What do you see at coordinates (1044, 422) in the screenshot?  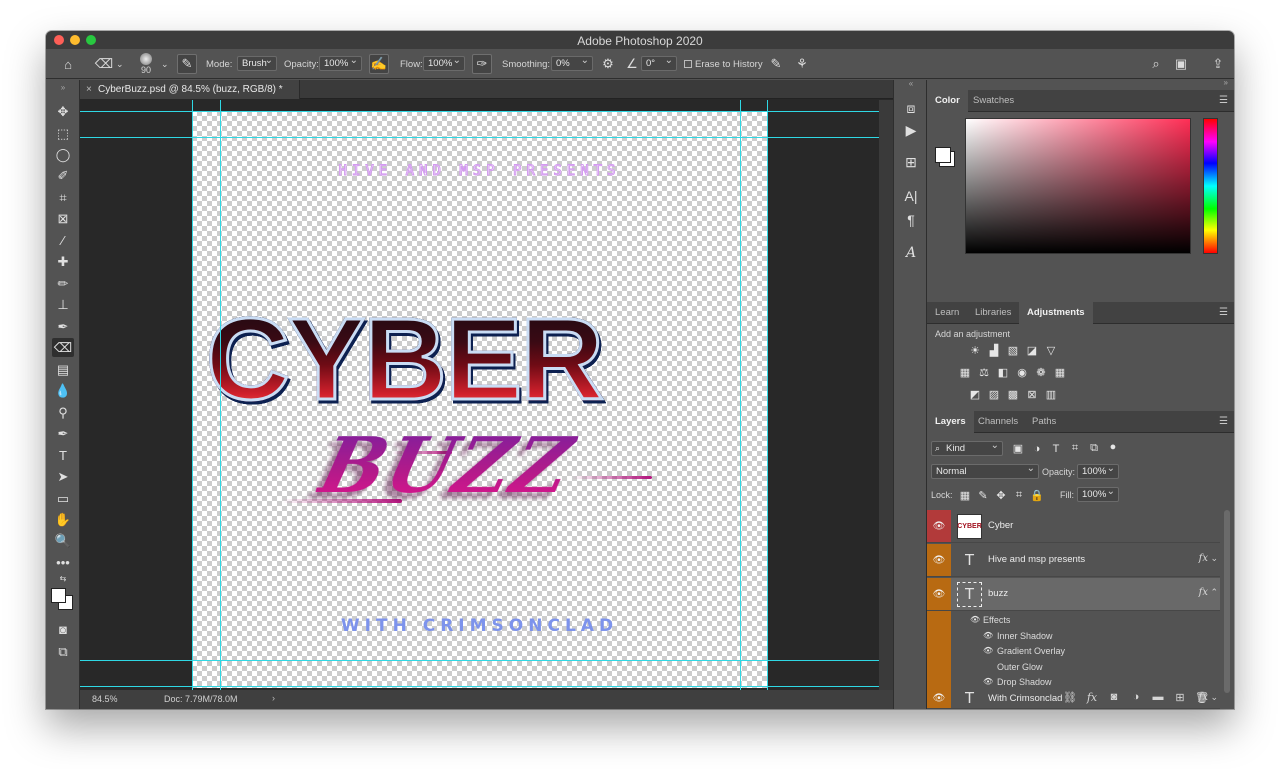 I see `tab-paths: Paths` at bounding box center [1044, 422].